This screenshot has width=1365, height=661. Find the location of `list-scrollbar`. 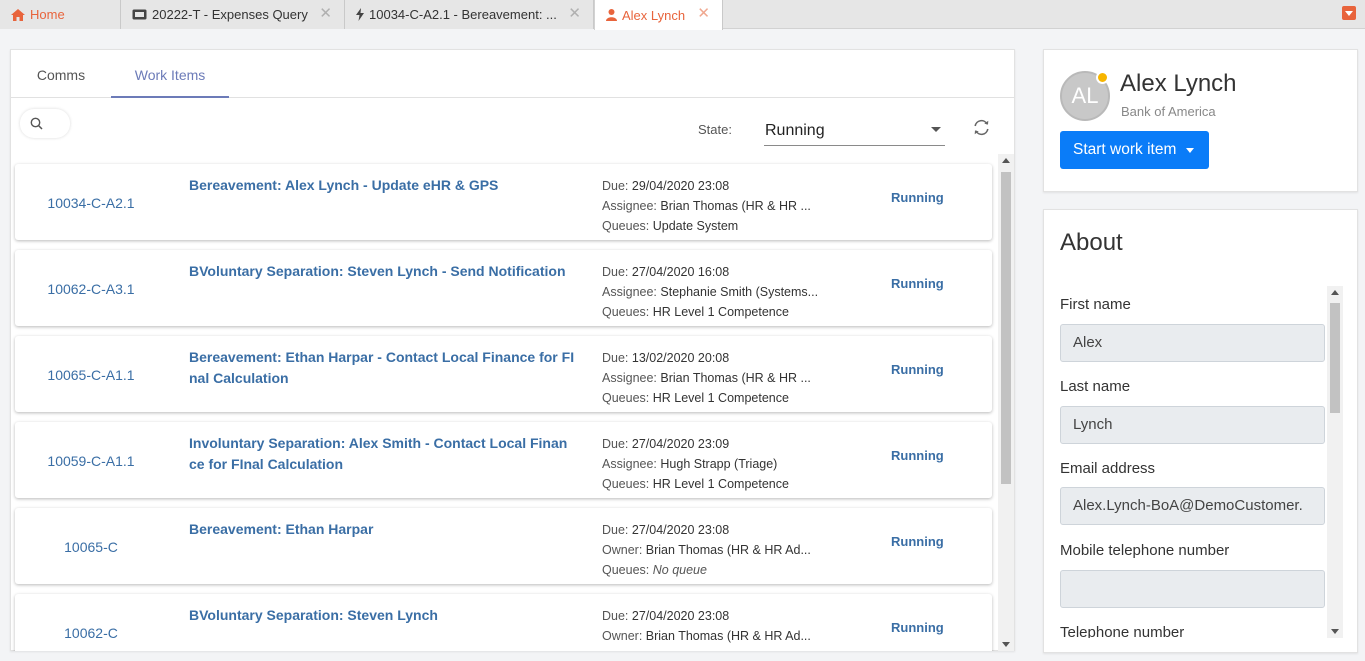

list-scrollbar is located at coordinates (1006, 402).